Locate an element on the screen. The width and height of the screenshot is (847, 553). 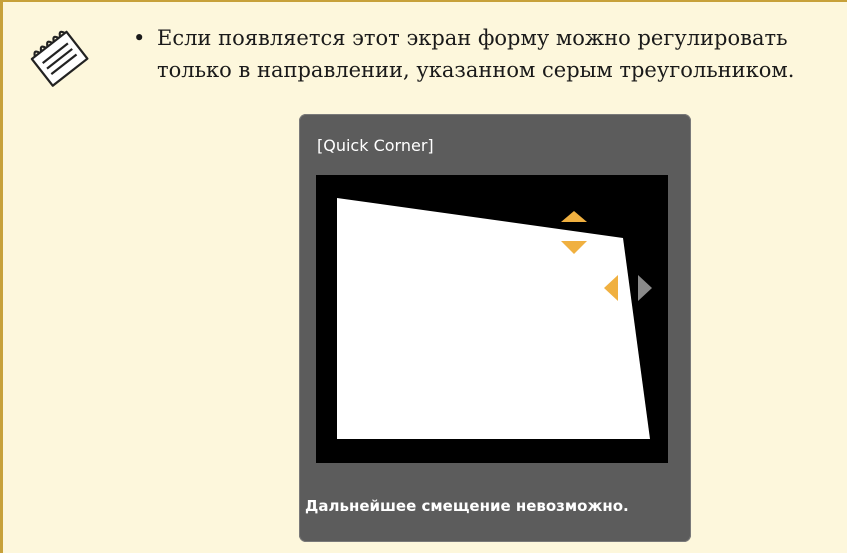
dialog-message: Дальнейшее смещение невозможно. is located at coordinates (467, 506).